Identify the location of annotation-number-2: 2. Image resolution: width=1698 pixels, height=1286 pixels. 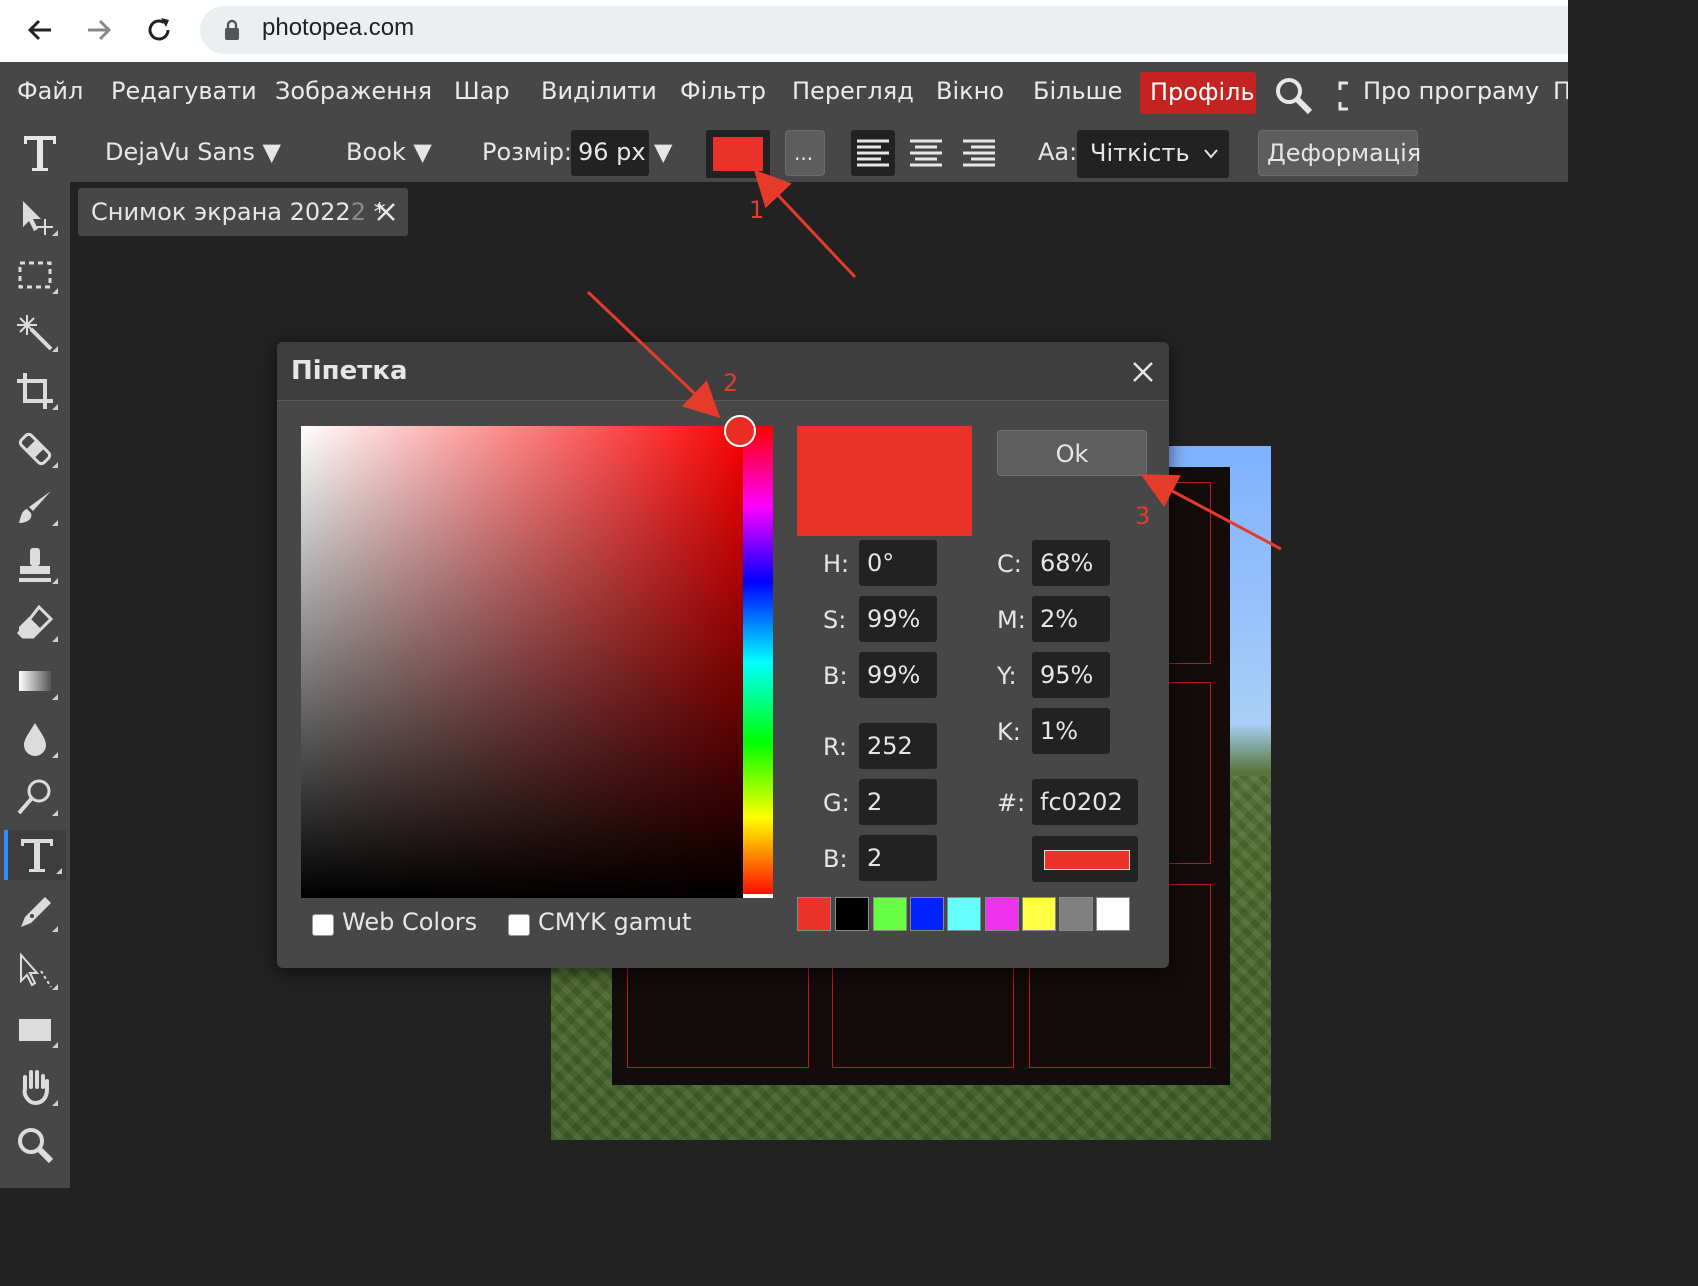
(731, 383).